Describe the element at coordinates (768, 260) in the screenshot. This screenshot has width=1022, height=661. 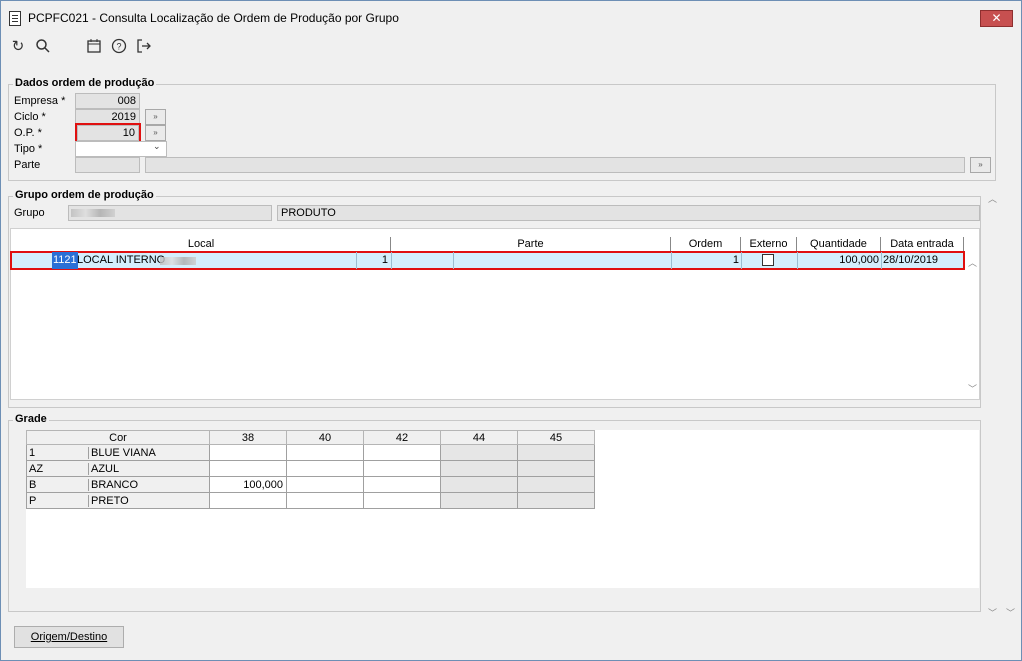
I see `externo-checkbox` at that location.